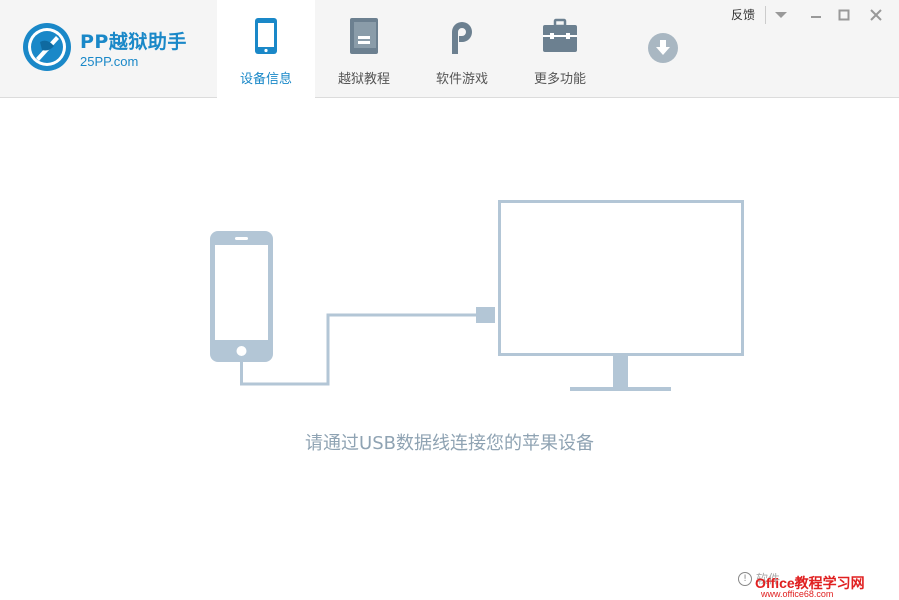  I want to click on app-logo: PP越狱助手 25PP.com, so click(112, 50).